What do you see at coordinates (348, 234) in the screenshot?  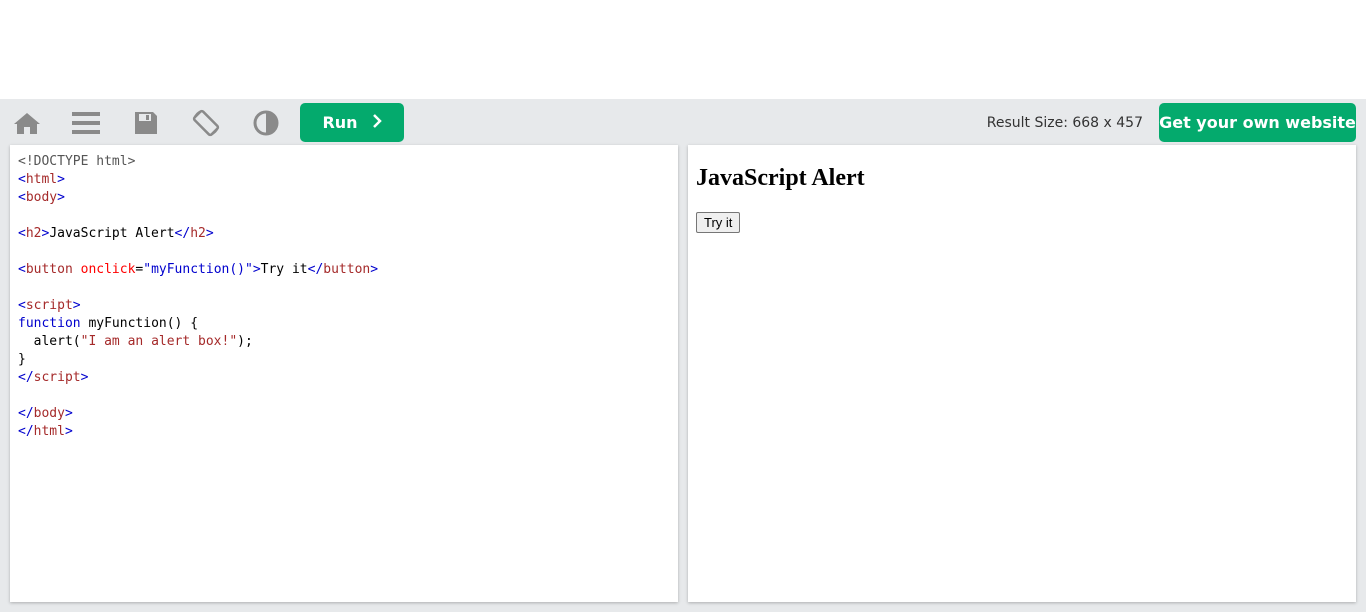 I see `code-line: <h2>JavaScript Alert</h2>` at bounding box center [348, 234].